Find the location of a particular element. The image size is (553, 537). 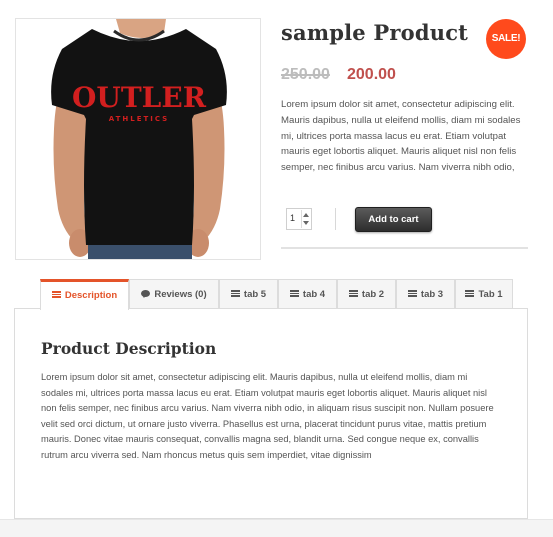

quantity-stepper: 1 is located at coordinates (299, 219).